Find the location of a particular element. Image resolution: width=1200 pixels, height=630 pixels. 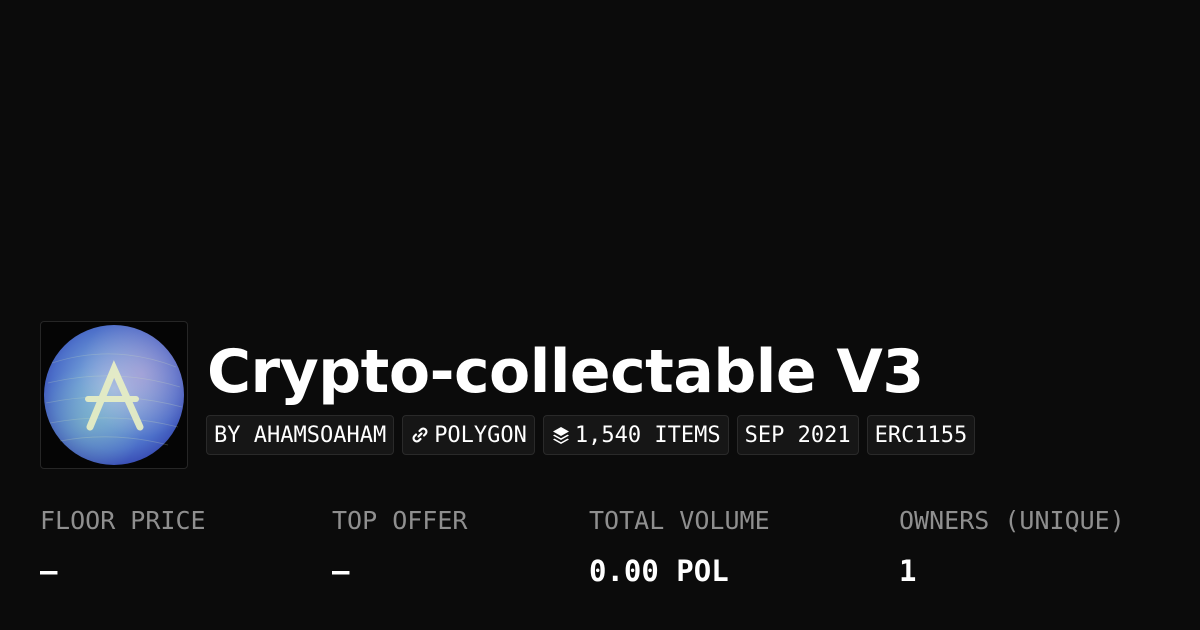

total-volume-label: TOTAL VOLUME is located at coordinates (679, 520).